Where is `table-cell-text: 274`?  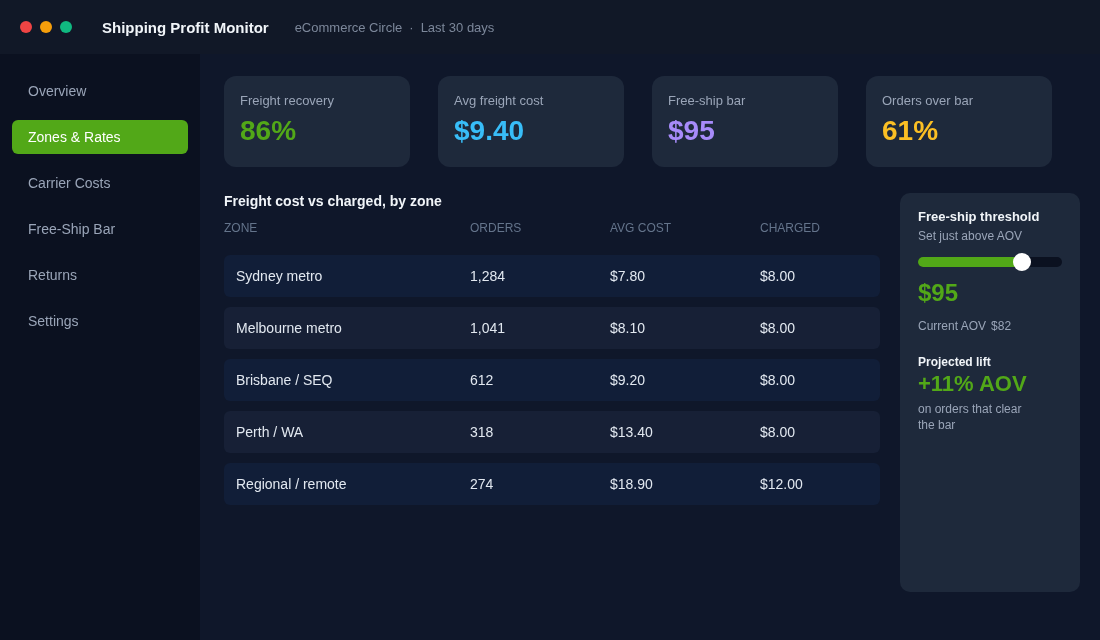 table-cell-text: 274 is located at coordinates (482, 484).